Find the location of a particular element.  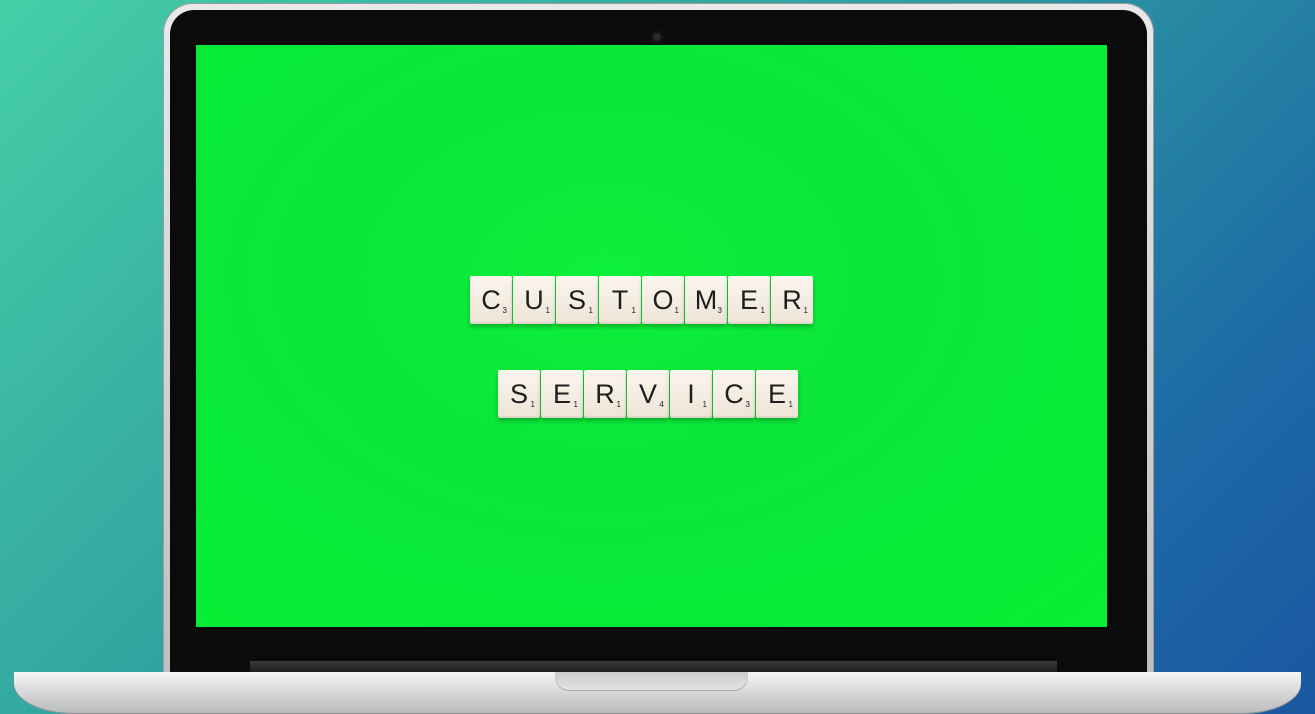

letter-tile: M3 is located at coordinates (706, 300).